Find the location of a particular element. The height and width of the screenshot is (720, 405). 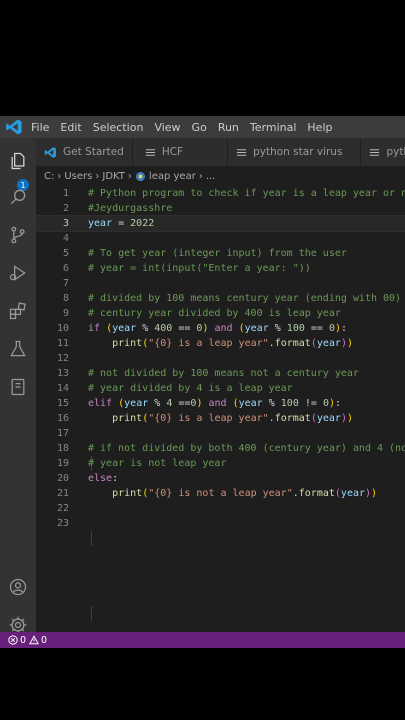

warning-count: 0 is located at coordinates (44, 640).